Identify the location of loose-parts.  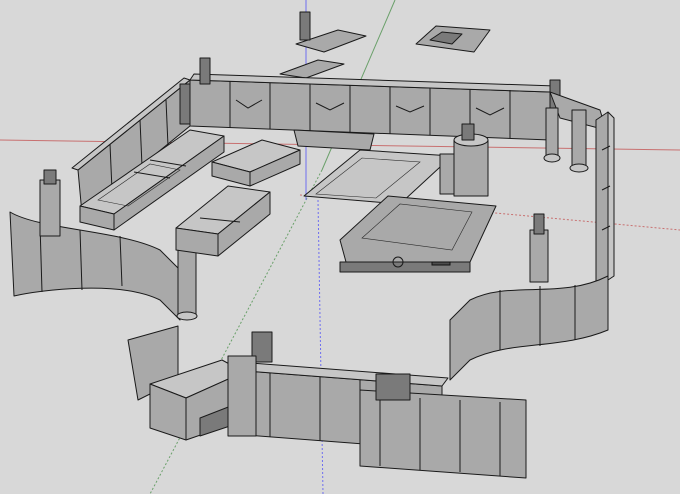
(385, 45).